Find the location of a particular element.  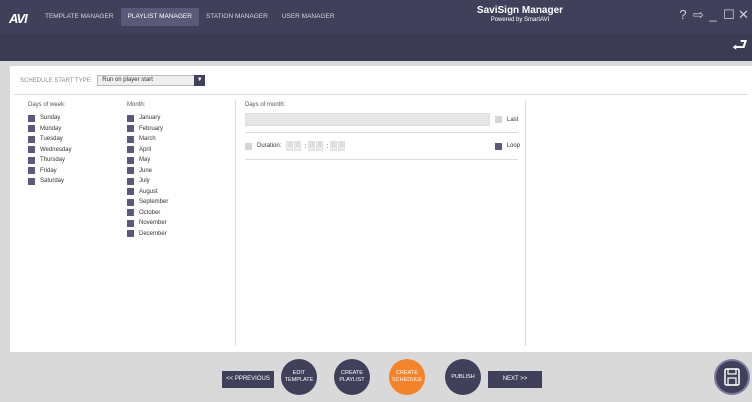

day-friday: Friday is located at coordinates (73, 171).